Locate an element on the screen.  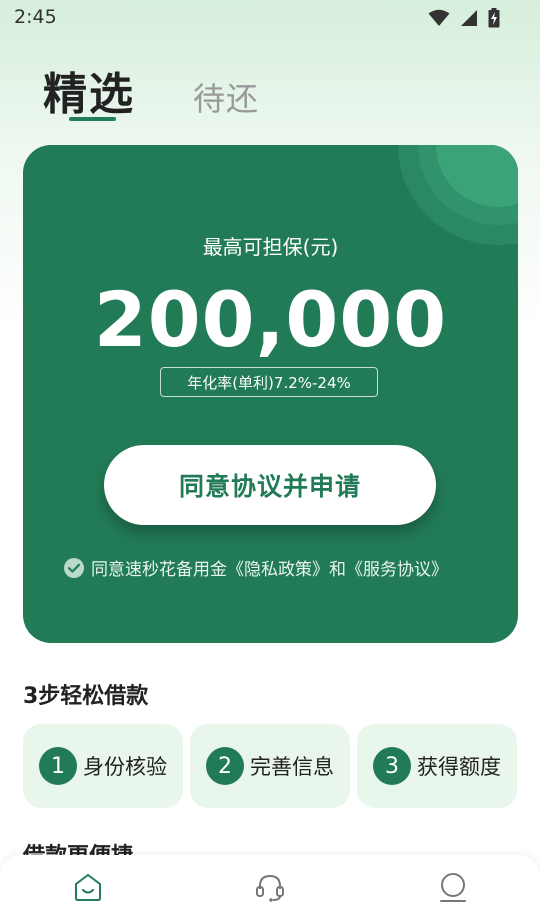
step-number: 2 is located at coordinates (225, 766).